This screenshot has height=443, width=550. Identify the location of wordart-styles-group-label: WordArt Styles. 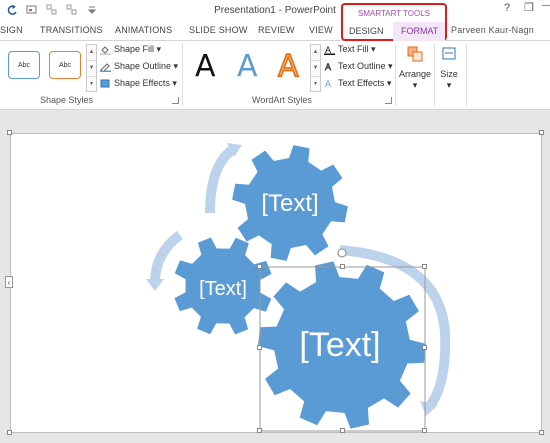
(282, 100).